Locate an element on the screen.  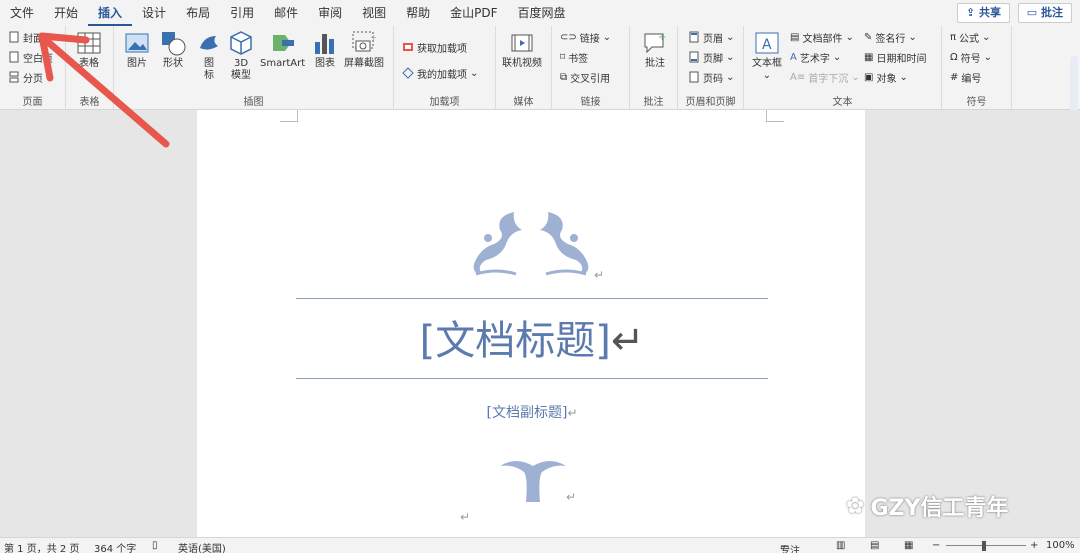
object-icon: ▣ is located at coordinates (869, 77).